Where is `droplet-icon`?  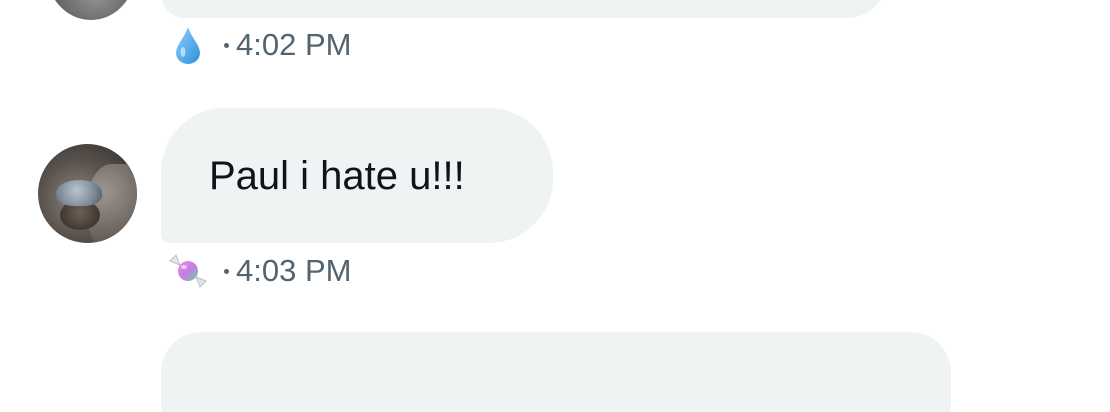
droplet-icon is located at coordinates (188, 45).